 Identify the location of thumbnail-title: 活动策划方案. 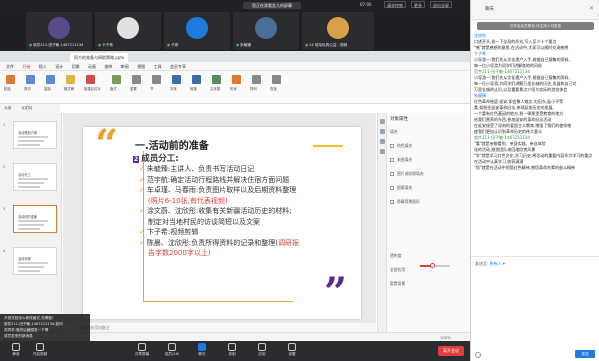
(28, 133).